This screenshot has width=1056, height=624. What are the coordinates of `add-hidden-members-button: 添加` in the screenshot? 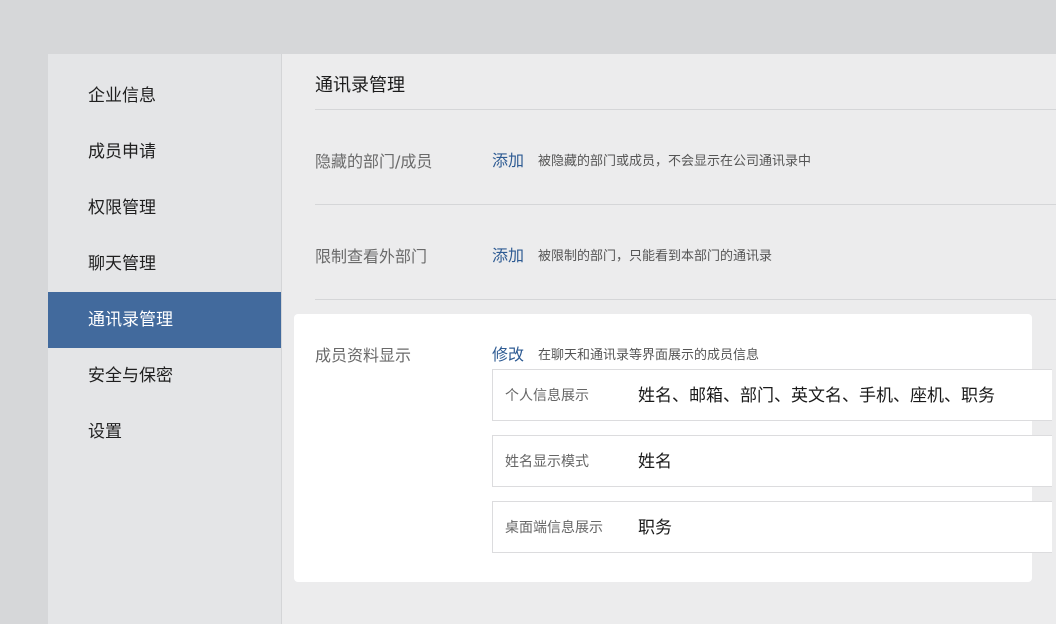 It's located at (508, 159).